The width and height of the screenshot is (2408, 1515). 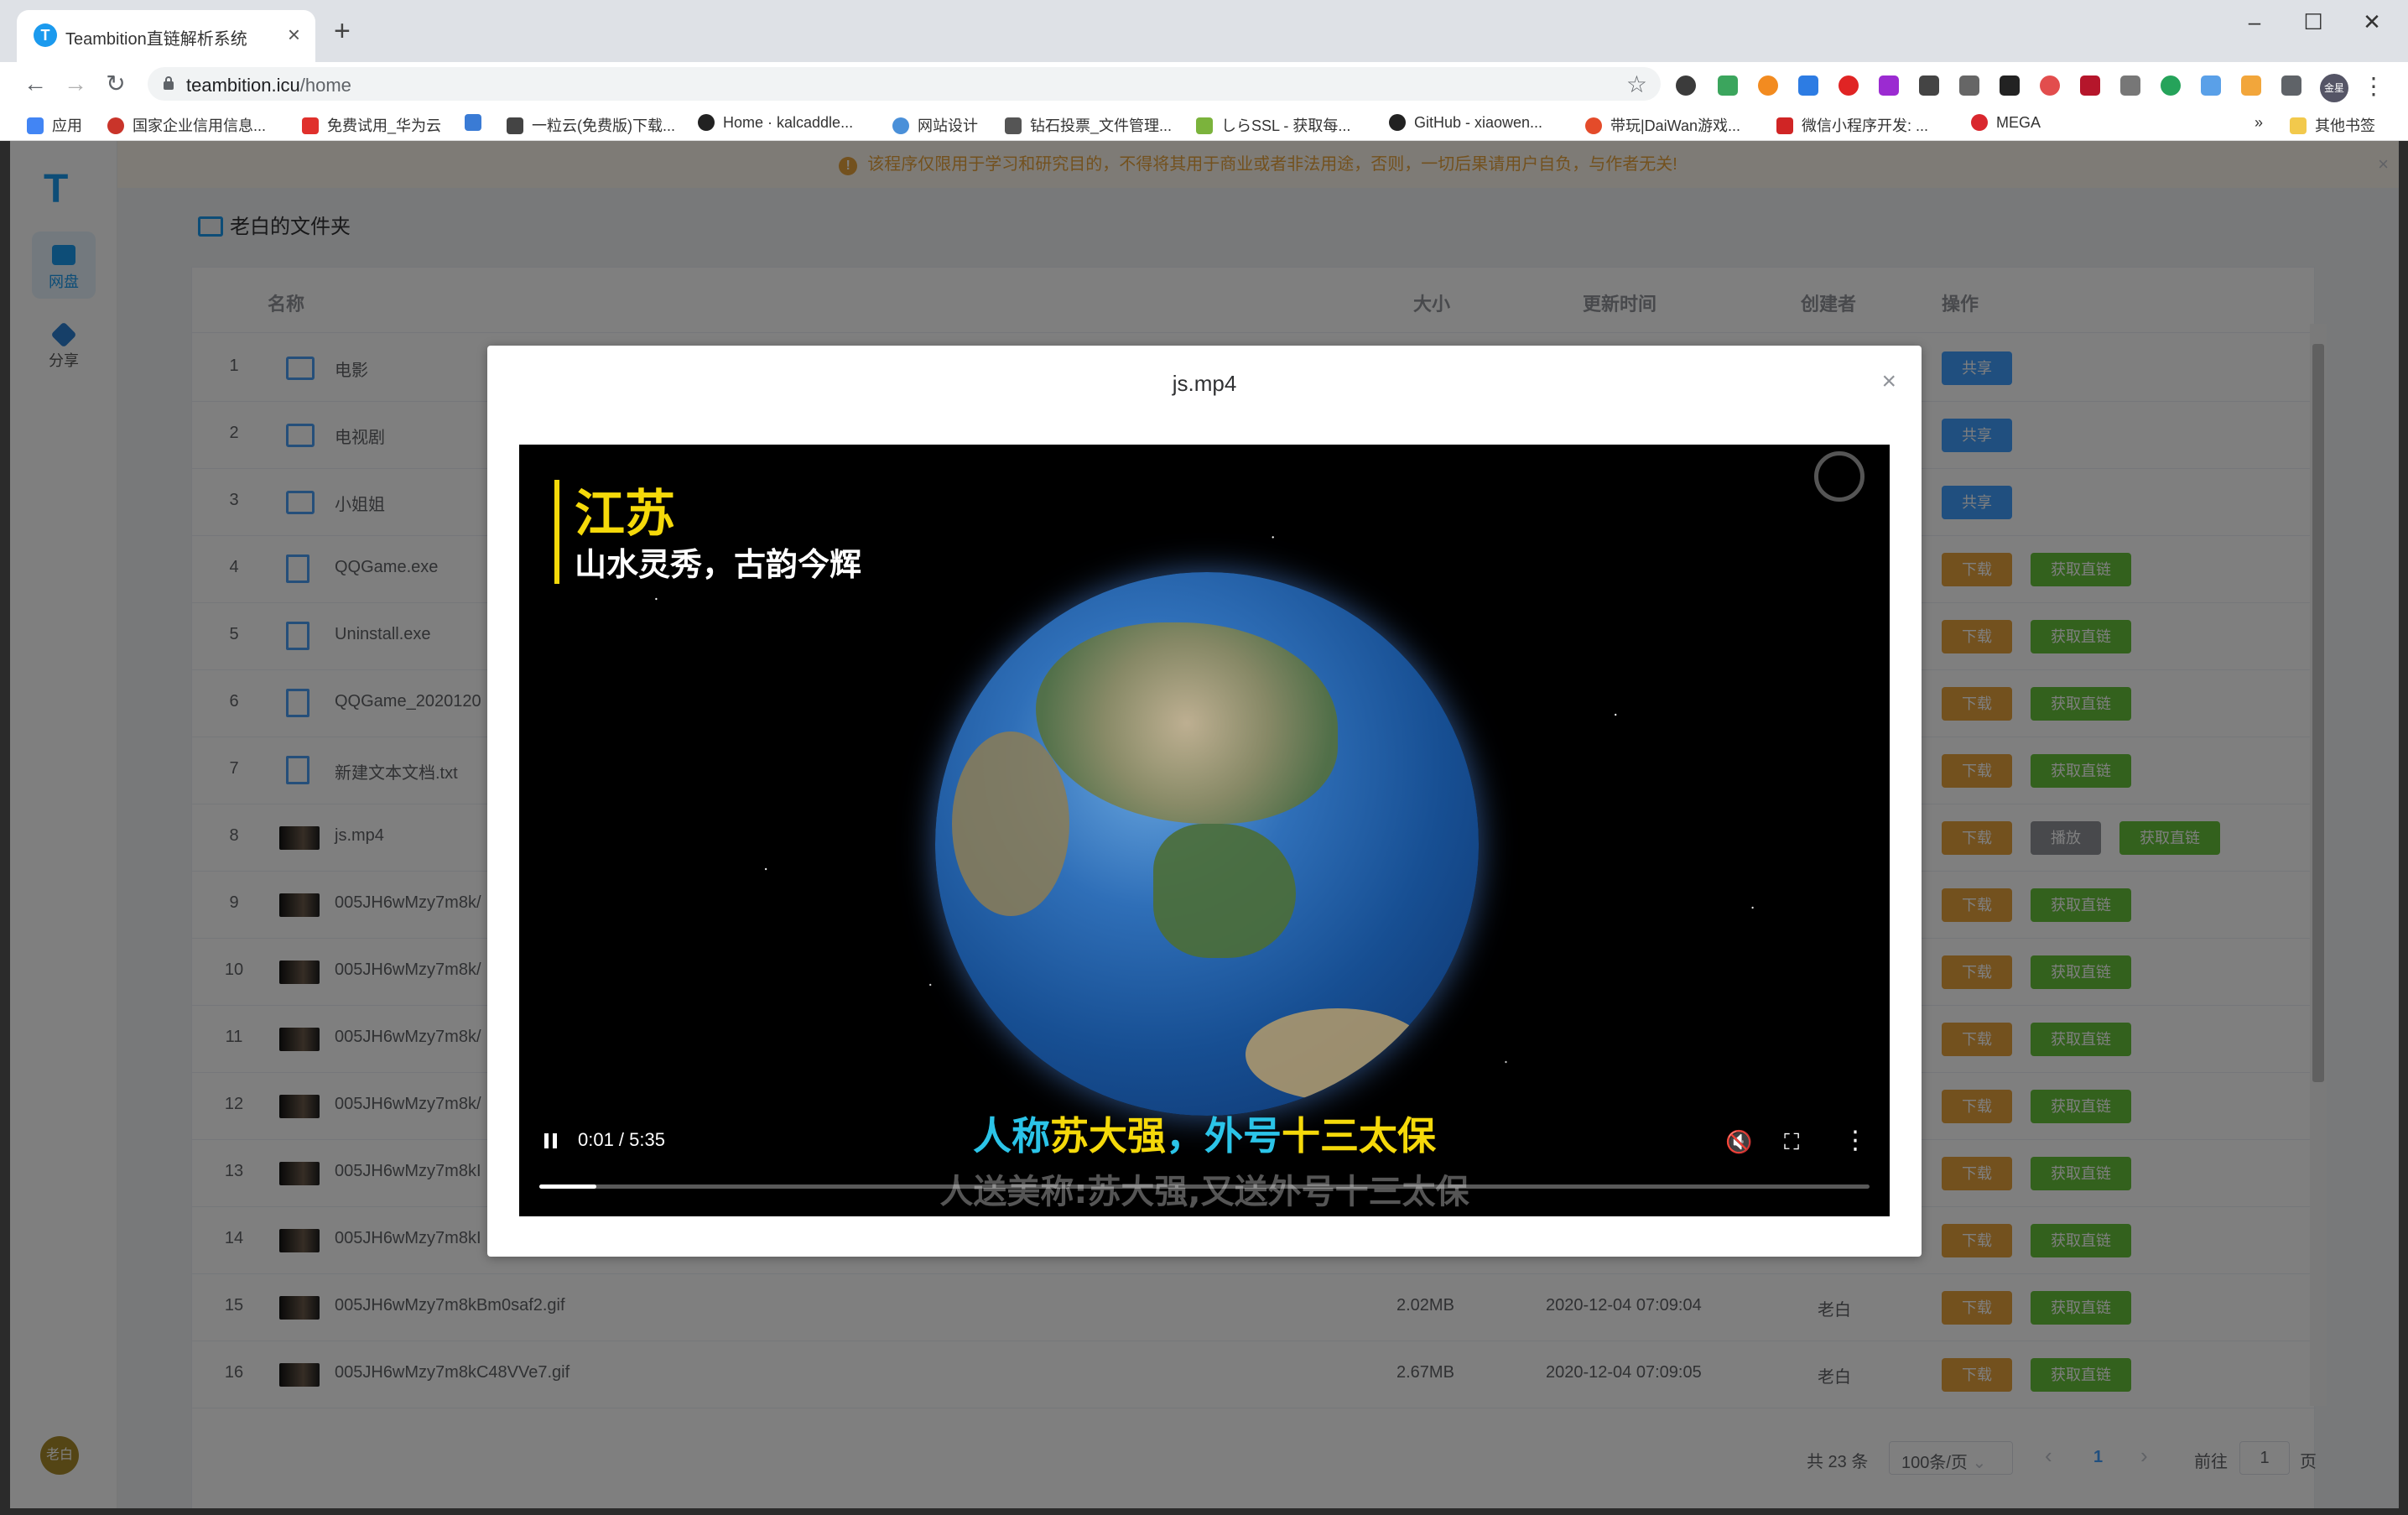 I want to click on extension-crimson-icon, so click(x=2090, y=85).